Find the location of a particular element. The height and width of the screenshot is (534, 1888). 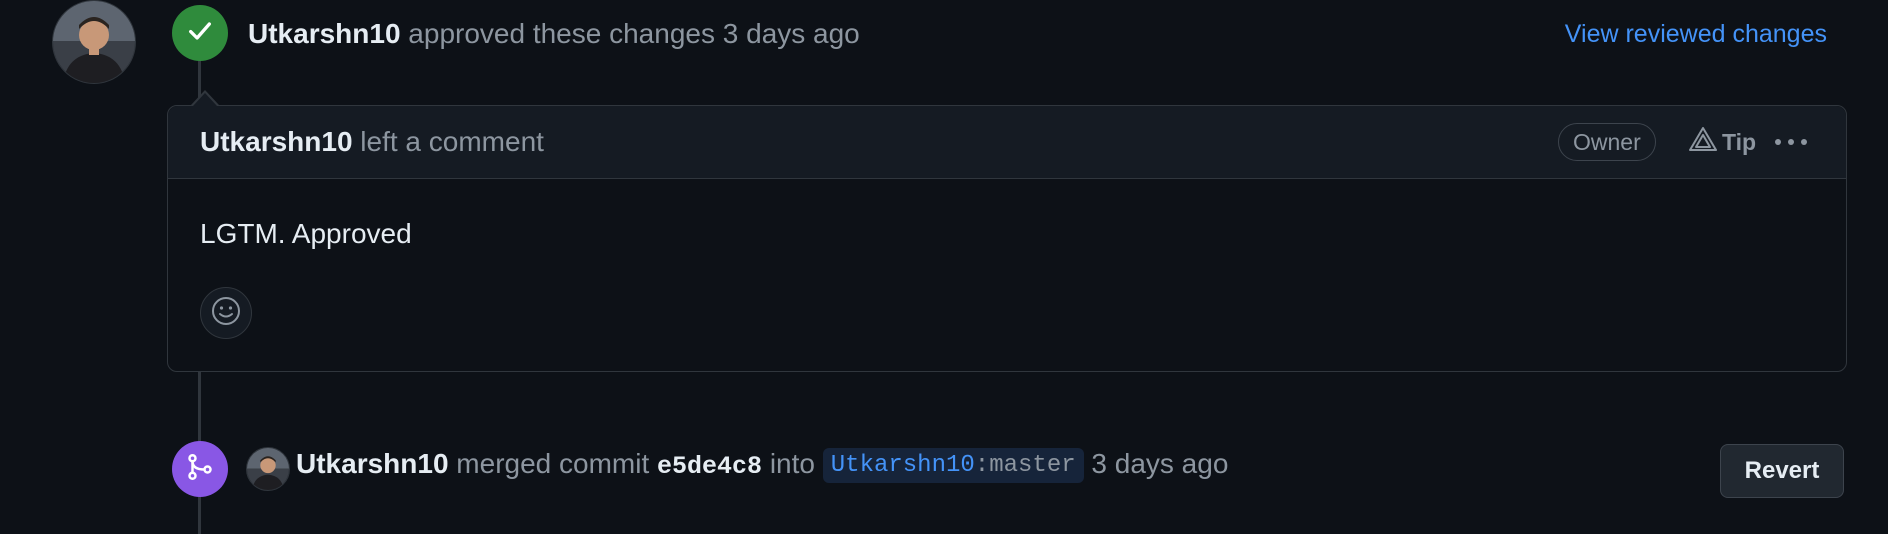

branch-owner: Utkarshn10 is located at coordinates (902, 465).